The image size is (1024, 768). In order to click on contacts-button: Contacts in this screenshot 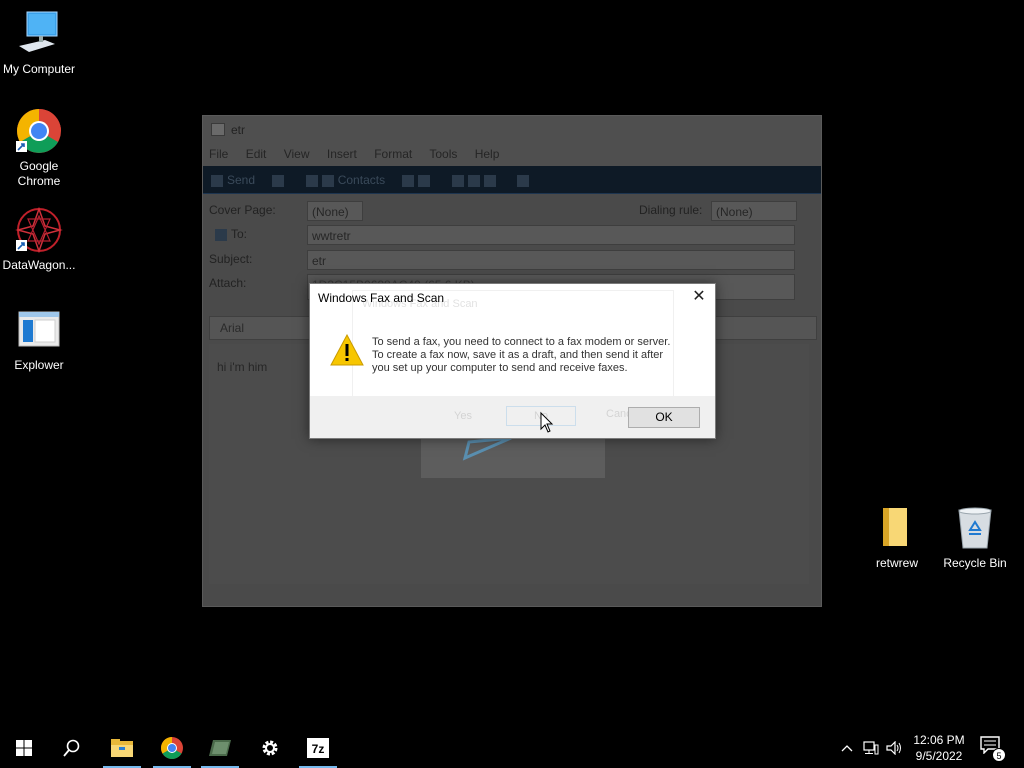, I will do `click(345, 180)`.